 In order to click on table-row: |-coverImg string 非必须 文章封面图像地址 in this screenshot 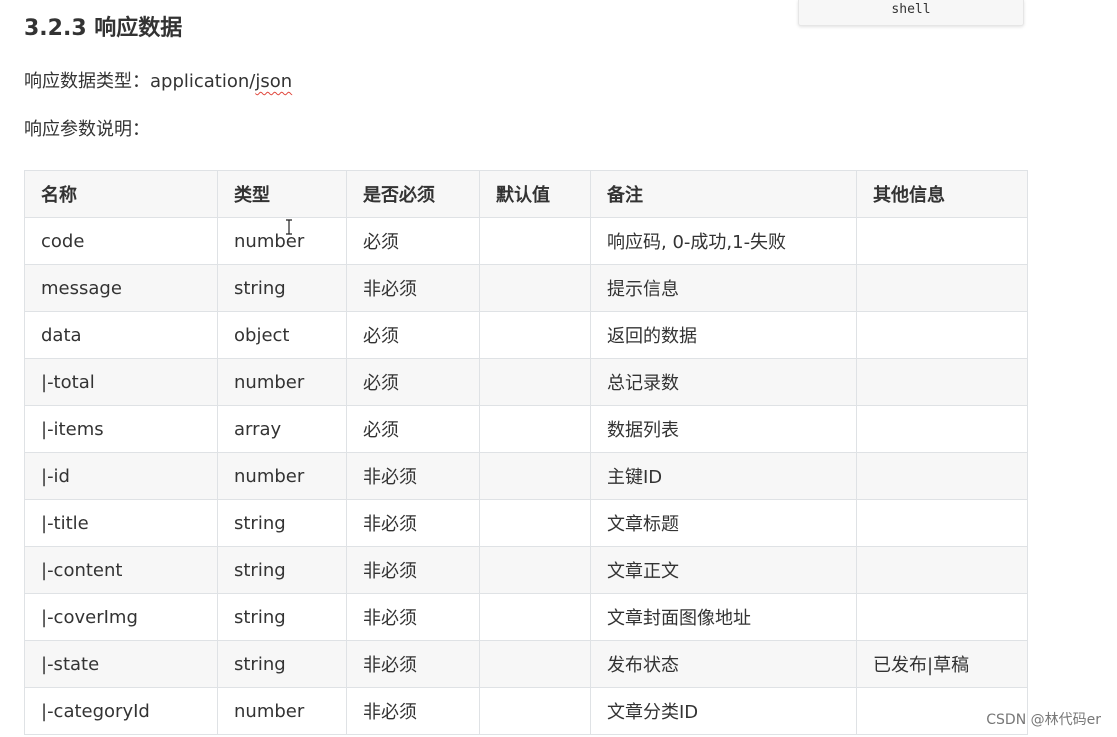, I will do `click(526, 617)`.